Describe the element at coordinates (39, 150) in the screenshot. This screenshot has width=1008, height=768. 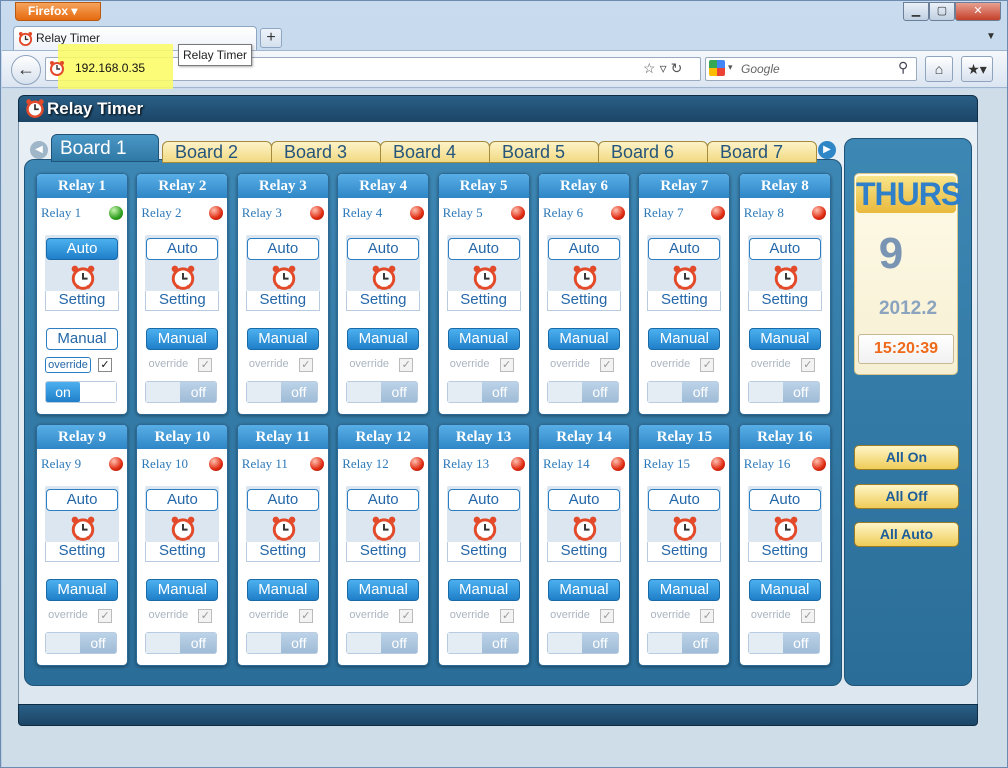
I see `left-arrow-icon: ◀` at that location.